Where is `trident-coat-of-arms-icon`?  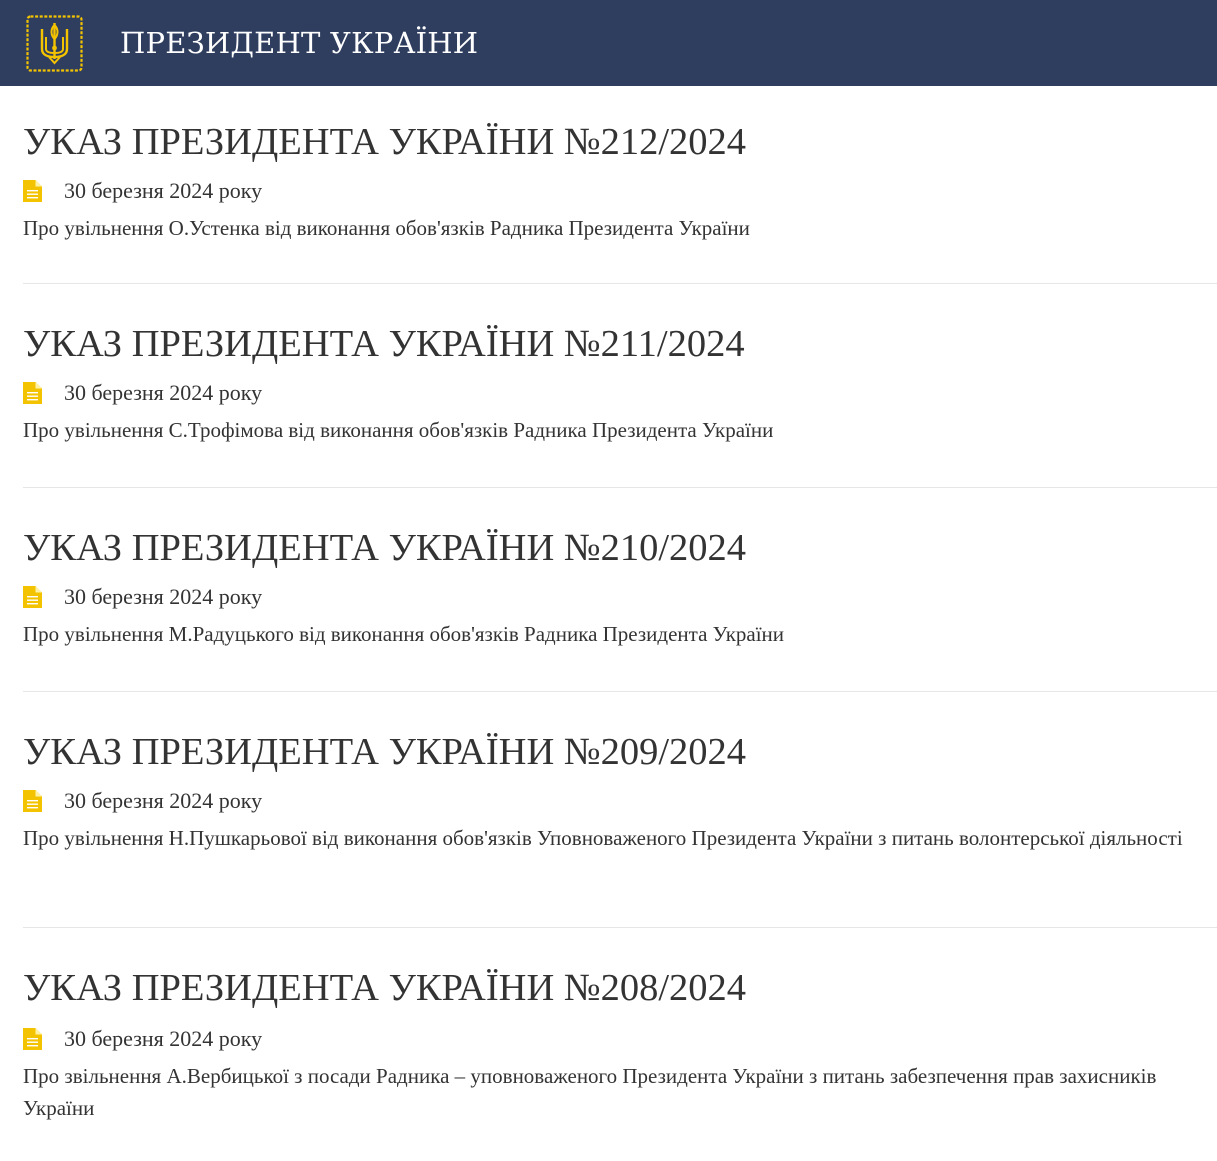 trident-coat-of-arms-icon is located at coordinates (54, 43).